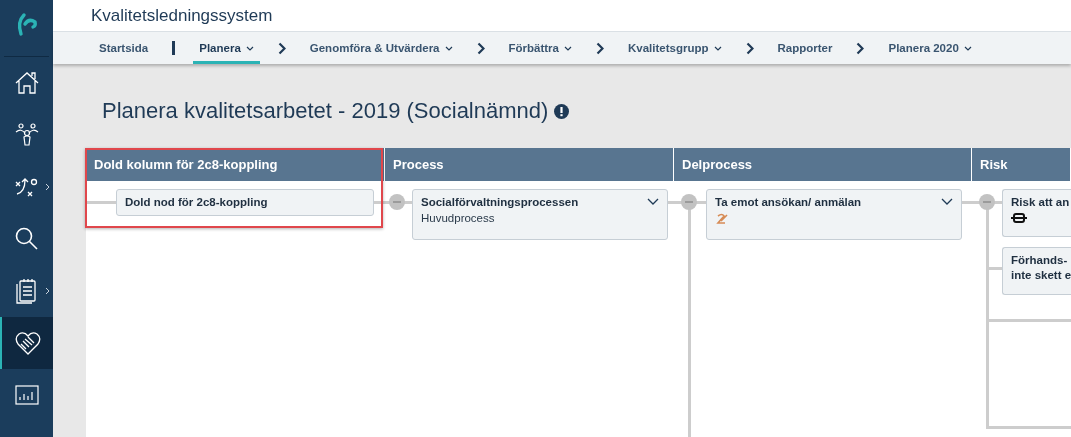  Describe the element at coordinates (562, 111) in the screenshot. I see `info-icon` at that location.